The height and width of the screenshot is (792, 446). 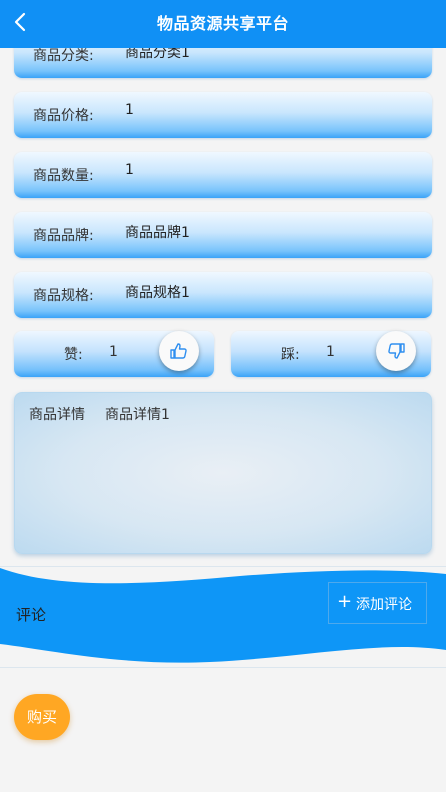 I want to click on dislike-count: 1, so click(x=330, y=352).